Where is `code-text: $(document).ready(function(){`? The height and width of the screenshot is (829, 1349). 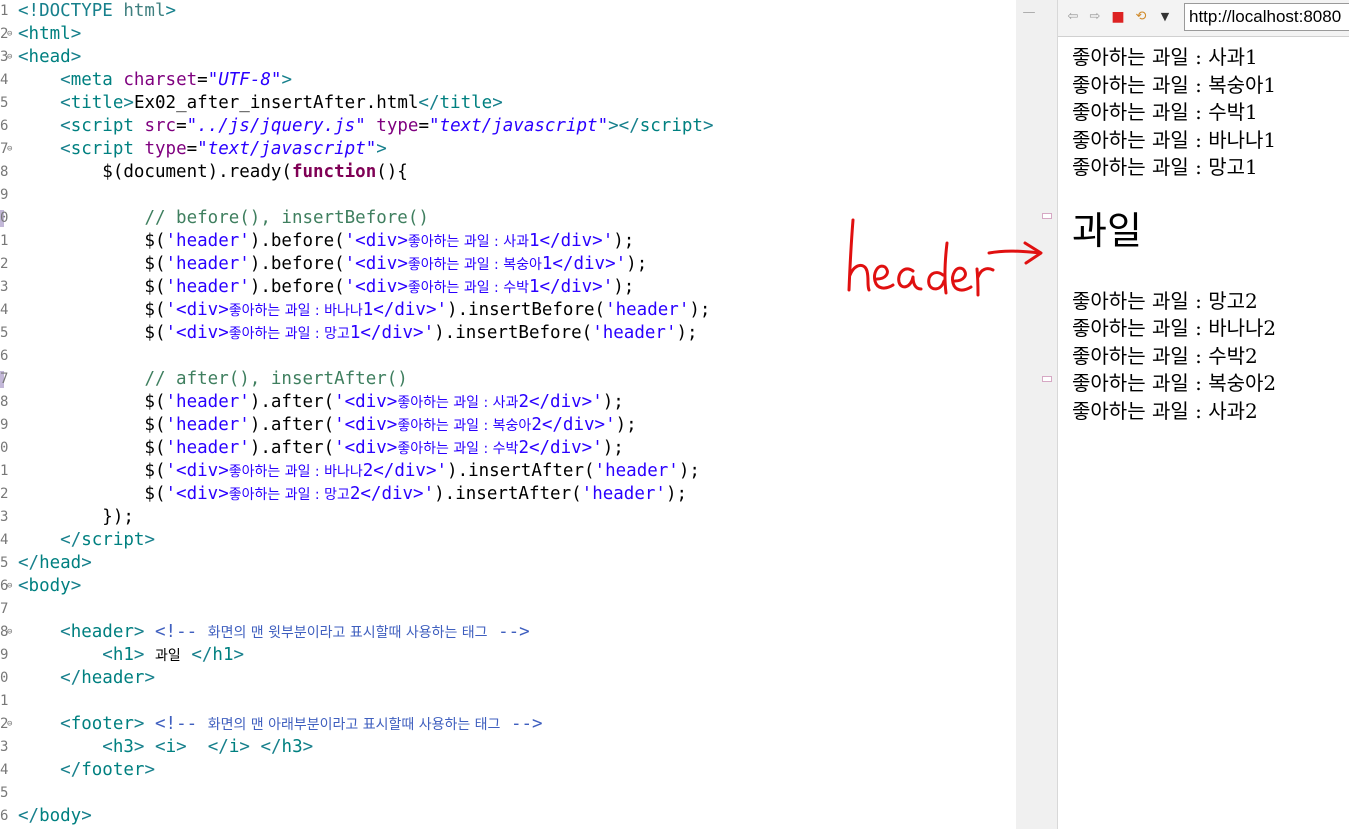
code-text: $(document).ready(function(){ is located at coordinates (213, 172).